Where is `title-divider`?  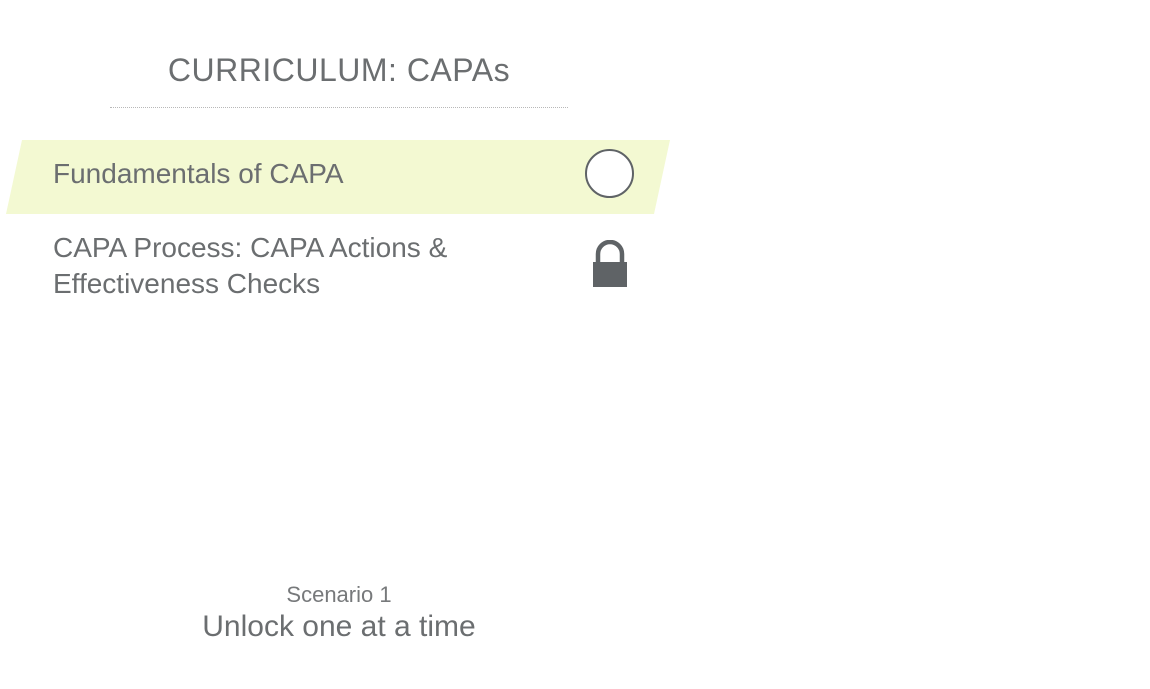 title-divider is located at coordinates (339, 107).